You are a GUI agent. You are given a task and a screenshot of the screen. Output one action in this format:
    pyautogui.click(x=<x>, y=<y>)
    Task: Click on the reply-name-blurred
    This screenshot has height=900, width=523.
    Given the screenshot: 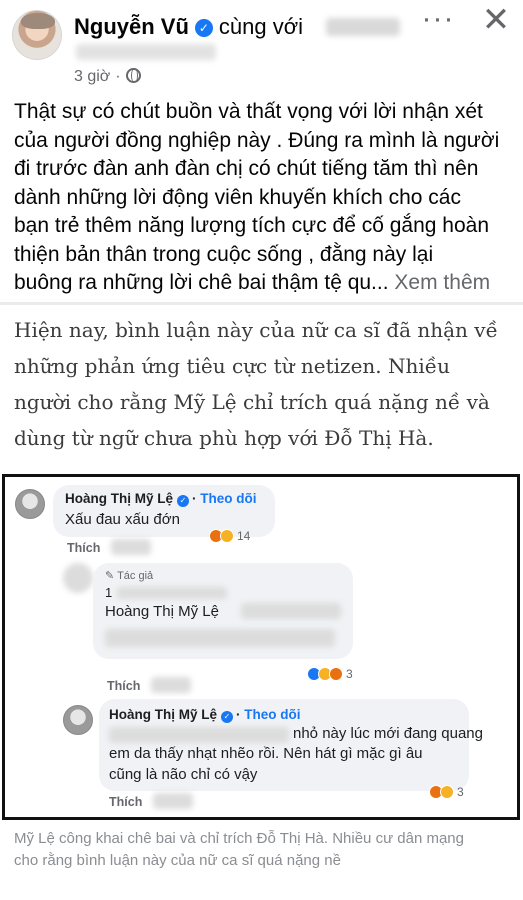 What is the action you would take?
    pyautogui.click(x=172, y=593)
    